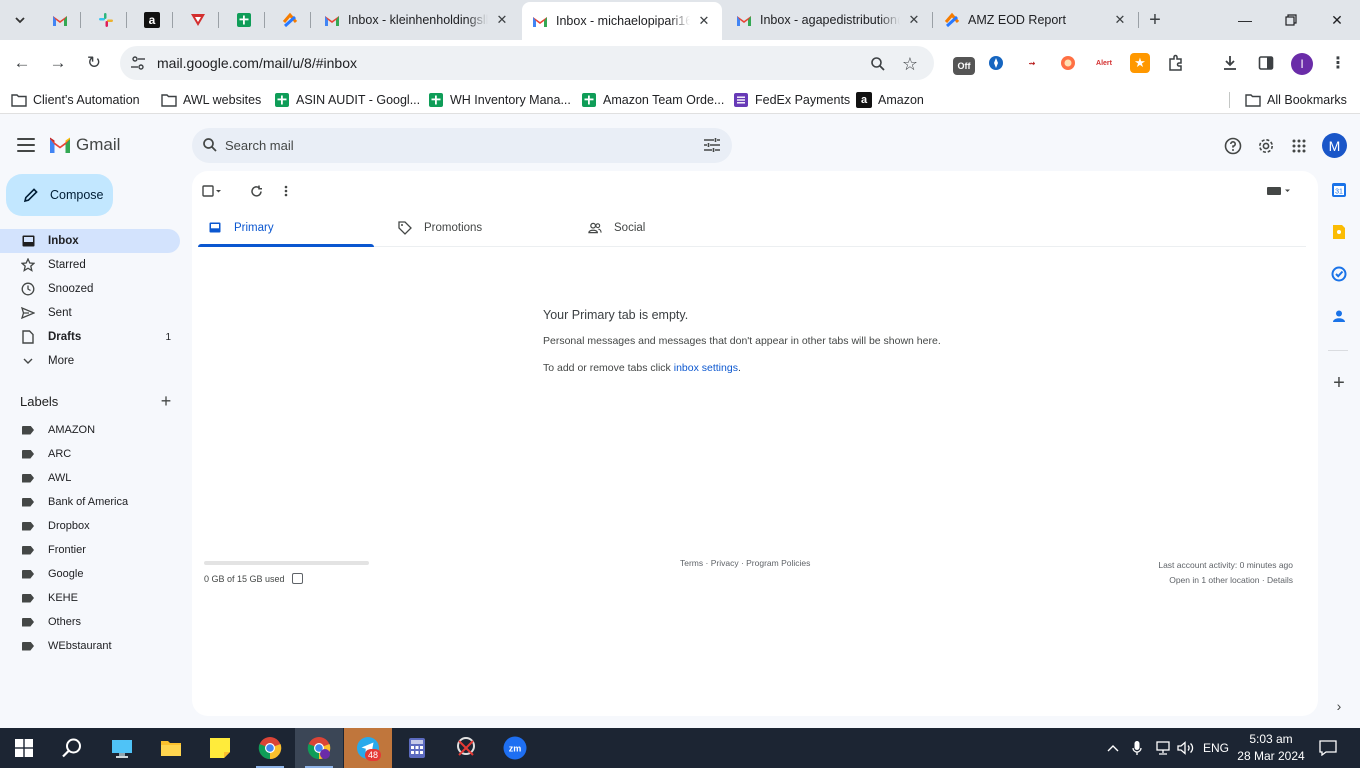 The width and height of the screenshot is (1360, 768). What do you see at coordinates (1328, 748) in the screenshot?
I see `notification-center-icon` at bounding box center [1328, 748].